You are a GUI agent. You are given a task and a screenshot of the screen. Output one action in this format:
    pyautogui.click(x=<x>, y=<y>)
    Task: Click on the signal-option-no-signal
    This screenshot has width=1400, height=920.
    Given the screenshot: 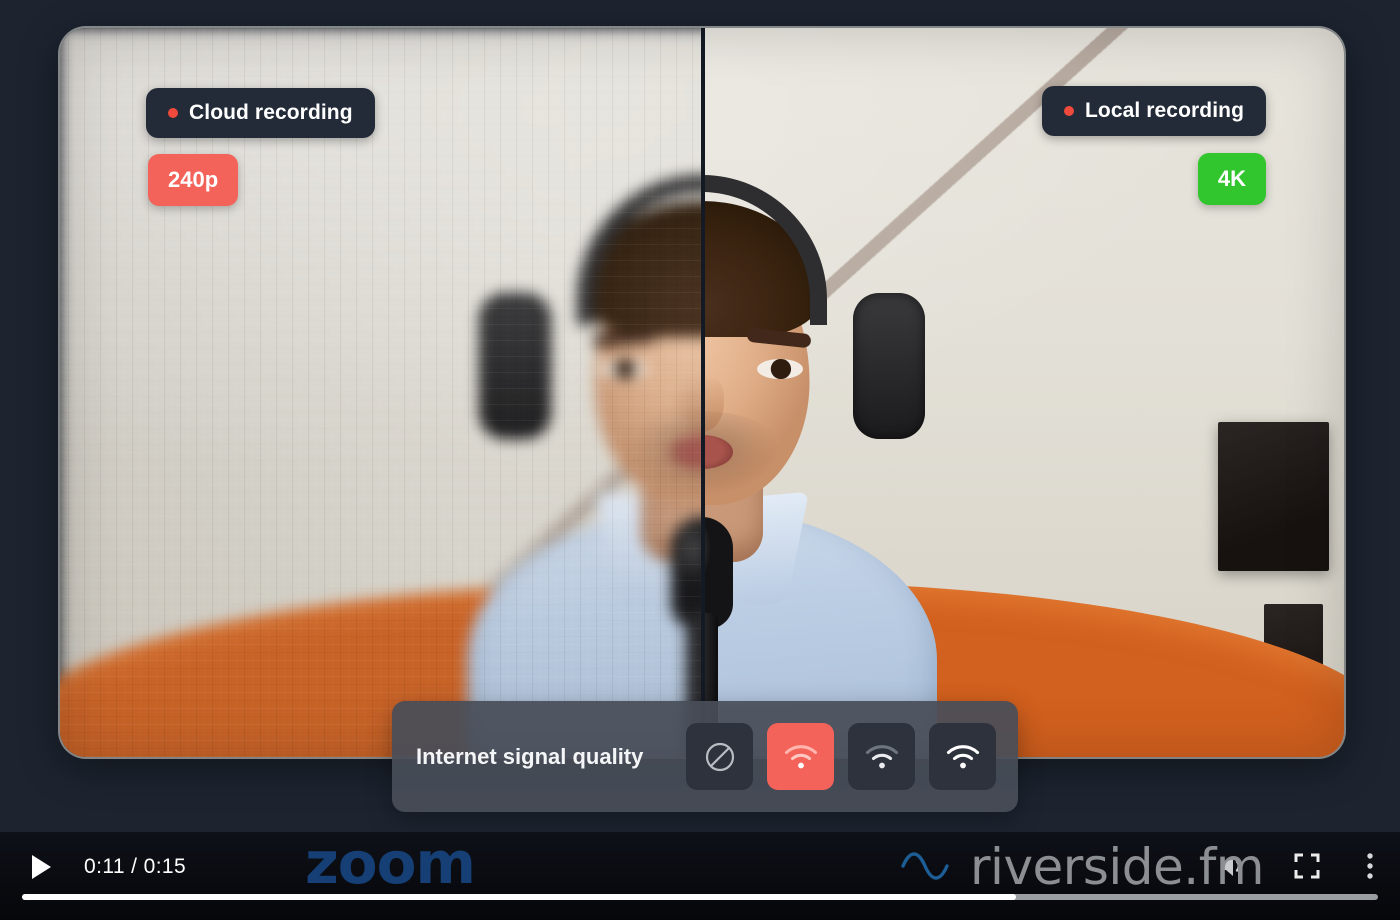 What is the action you would take?
    pyautogui.click(x=719, y=756)
    